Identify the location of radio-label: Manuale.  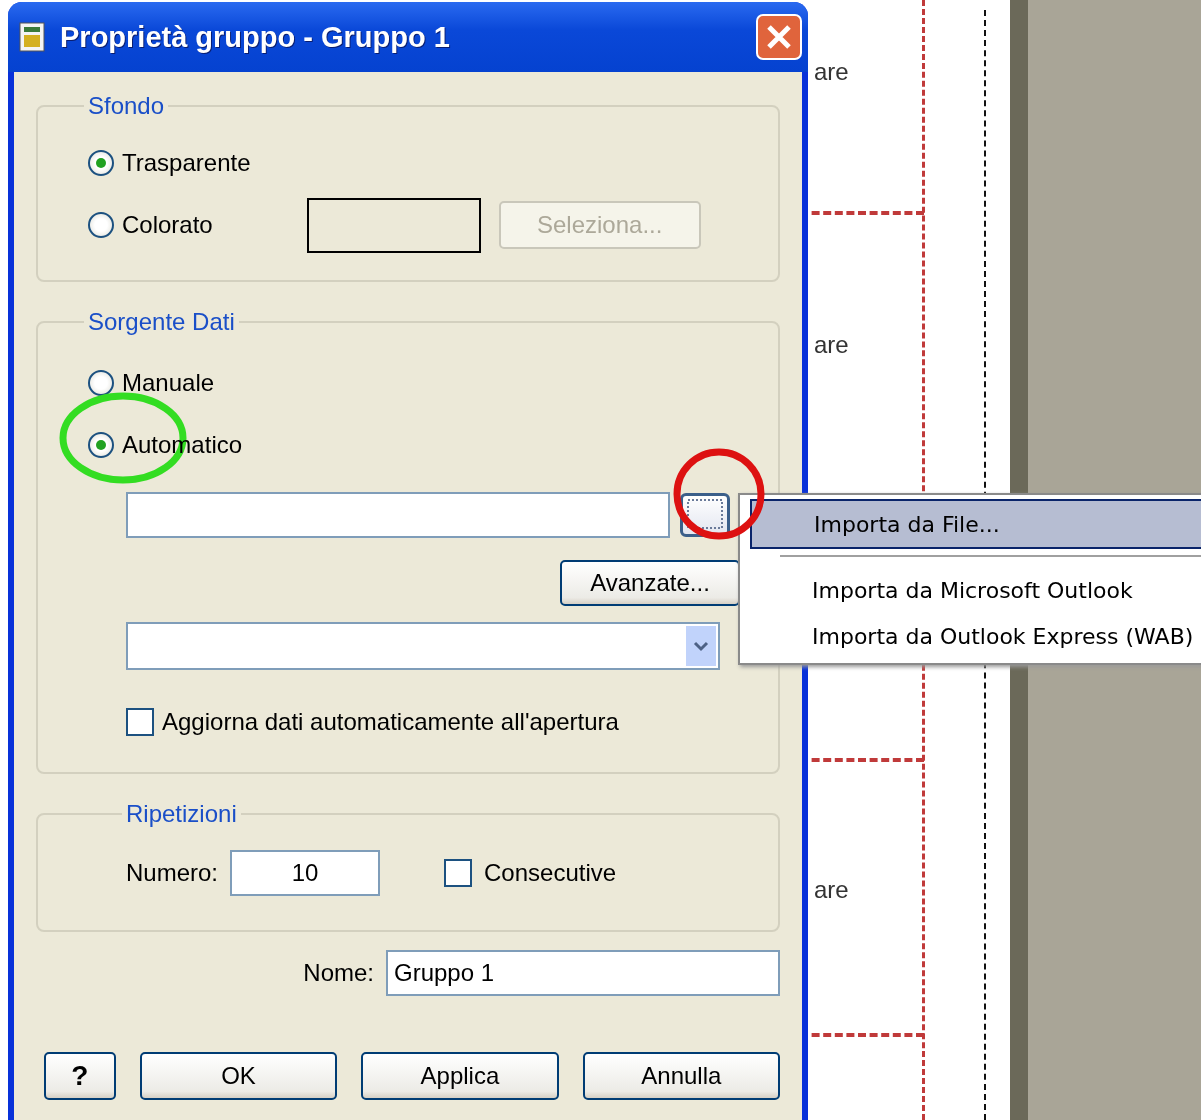
(168, 383).